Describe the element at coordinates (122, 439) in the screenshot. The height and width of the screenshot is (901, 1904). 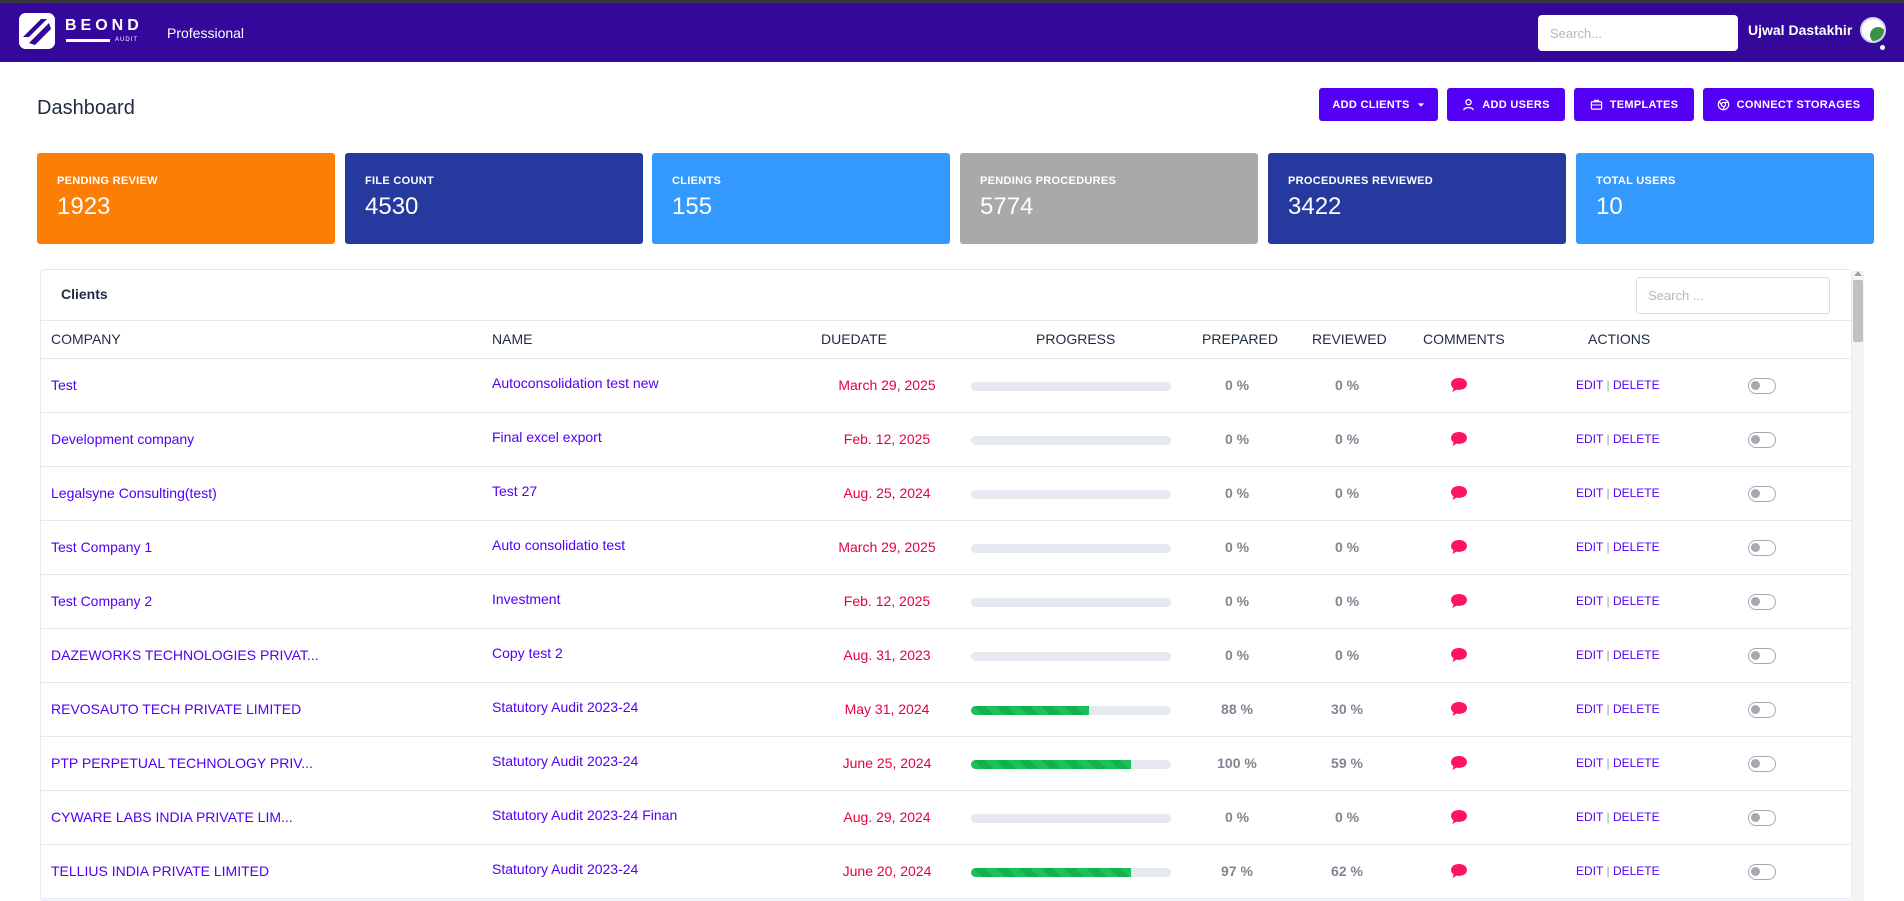
I see `company-link: Development company` at that location.